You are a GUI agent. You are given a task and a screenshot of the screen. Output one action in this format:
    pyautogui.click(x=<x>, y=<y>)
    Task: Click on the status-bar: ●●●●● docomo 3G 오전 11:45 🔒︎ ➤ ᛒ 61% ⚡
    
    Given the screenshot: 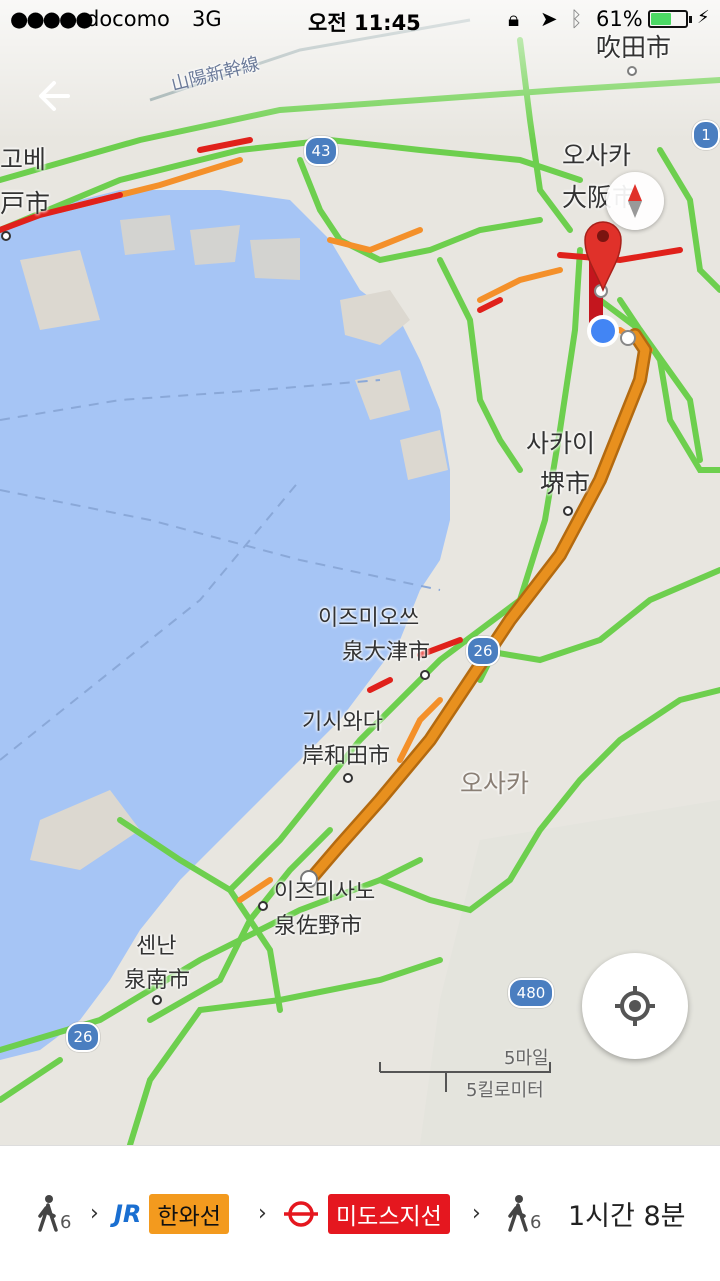 What is the action you would take?
    pyautogui.click(x=360, y=20)
    